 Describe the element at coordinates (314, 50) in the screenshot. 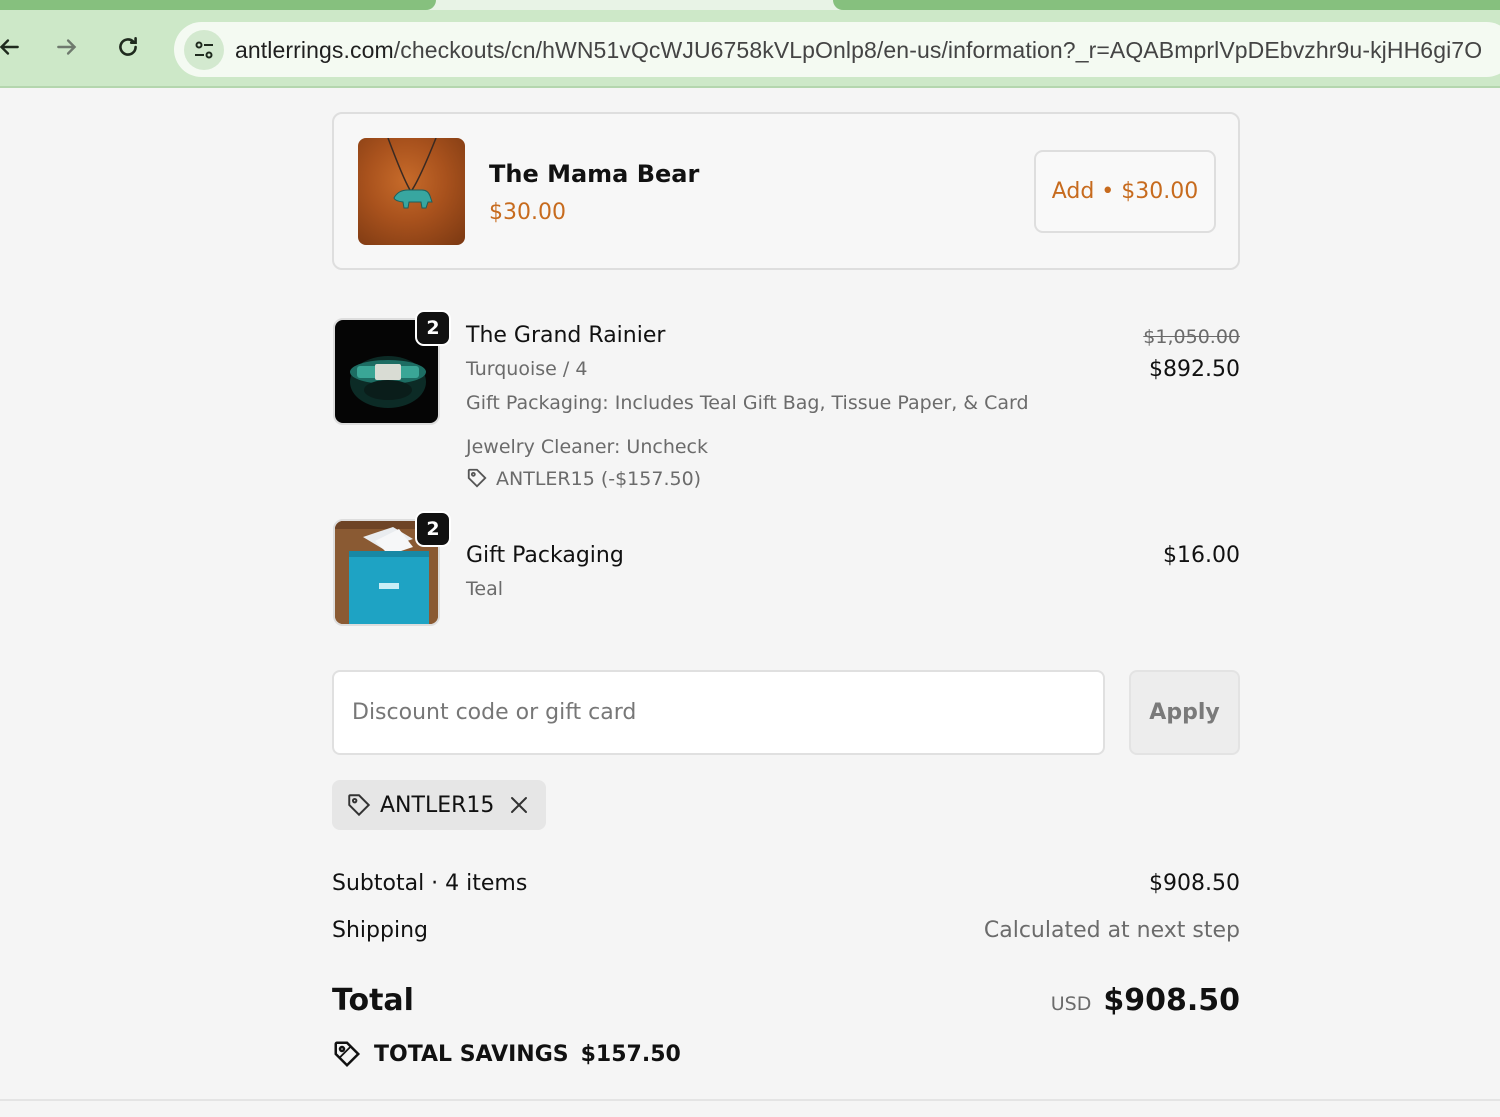

I see `url-domain: antlerrings.com` at that location.